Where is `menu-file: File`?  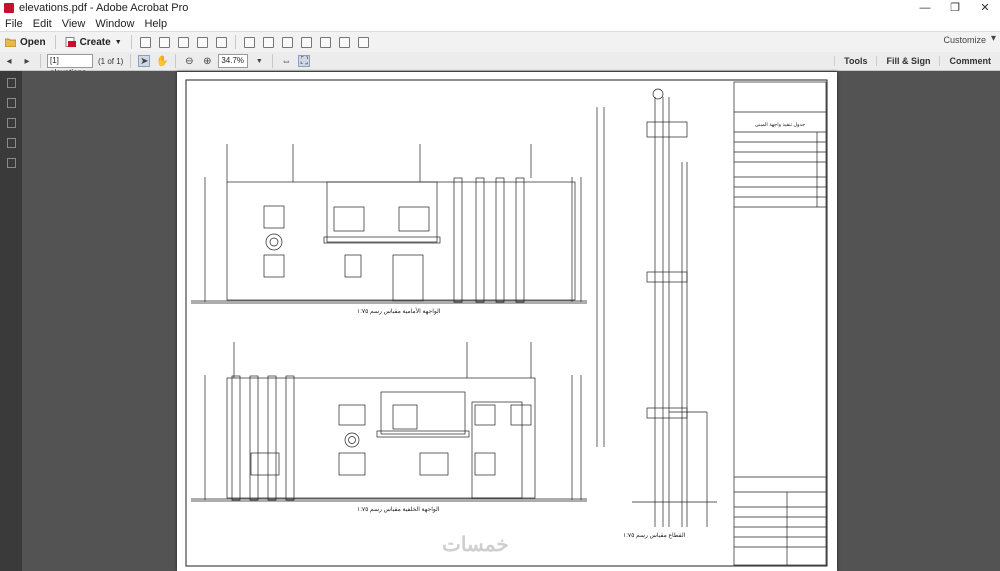
menu-file: File is located at coordinates (14, 24).